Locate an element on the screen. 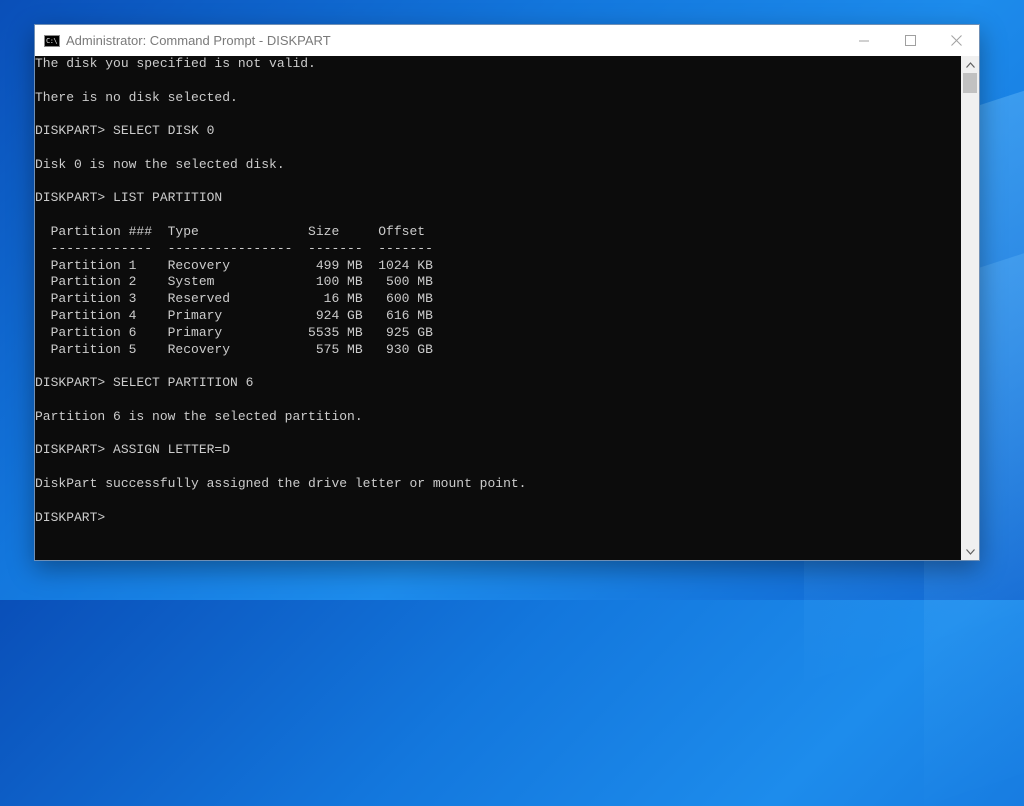  console-line: Partition 1 Recovery 499 MB 1024 KB is located at coordinates (234, 265).